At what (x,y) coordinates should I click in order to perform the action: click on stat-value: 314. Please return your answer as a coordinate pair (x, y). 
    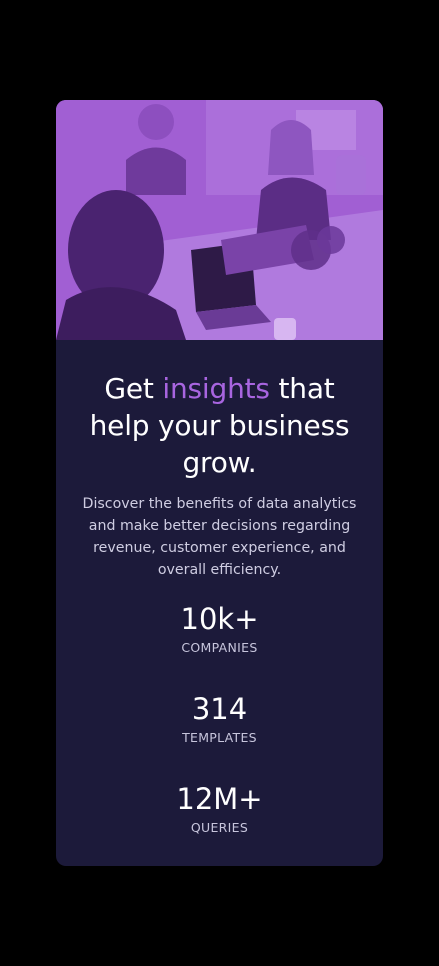
    Looking at the image, I should click on (219, 709).